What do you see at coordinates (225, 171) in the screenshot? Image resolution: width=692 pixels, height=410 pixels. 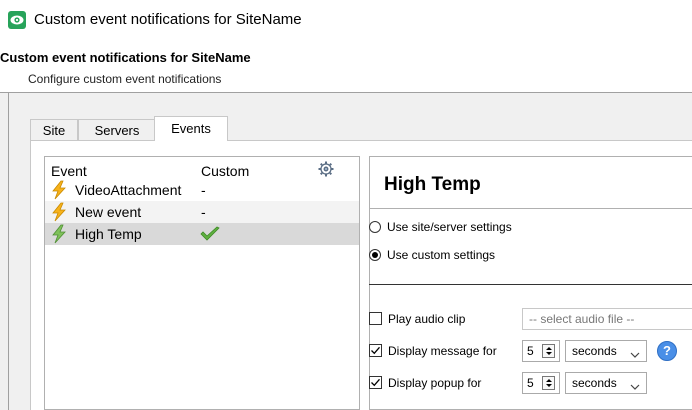 I see `column-header-custom: Custom` at bounding box center [225, 171].